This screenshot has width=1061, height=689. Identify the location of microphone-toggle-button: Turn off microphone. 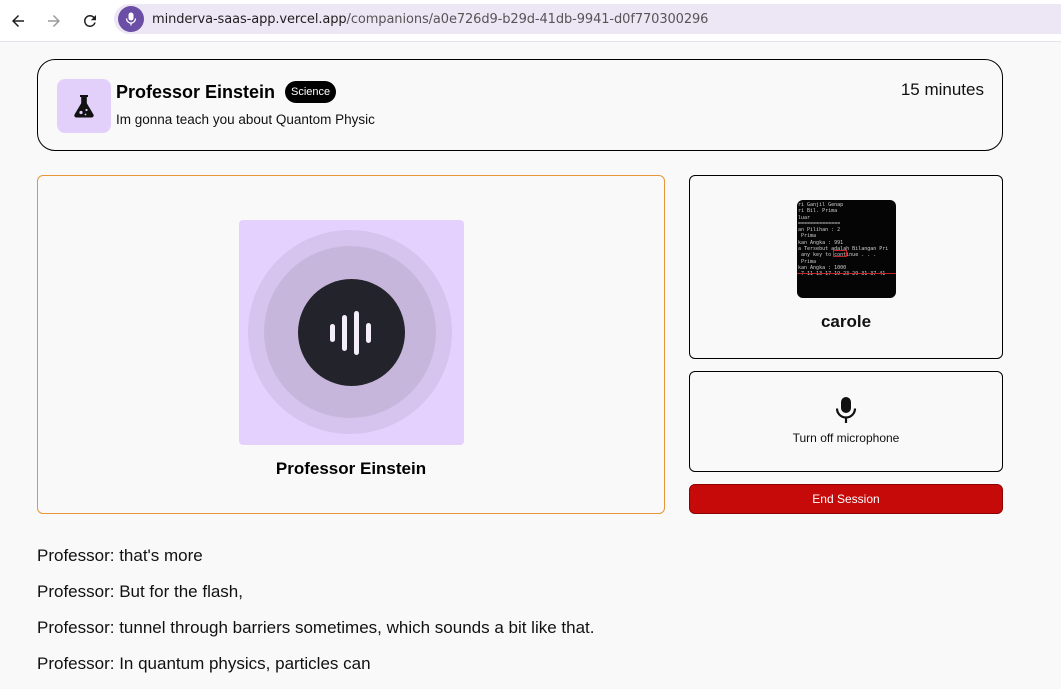
(846, 421).